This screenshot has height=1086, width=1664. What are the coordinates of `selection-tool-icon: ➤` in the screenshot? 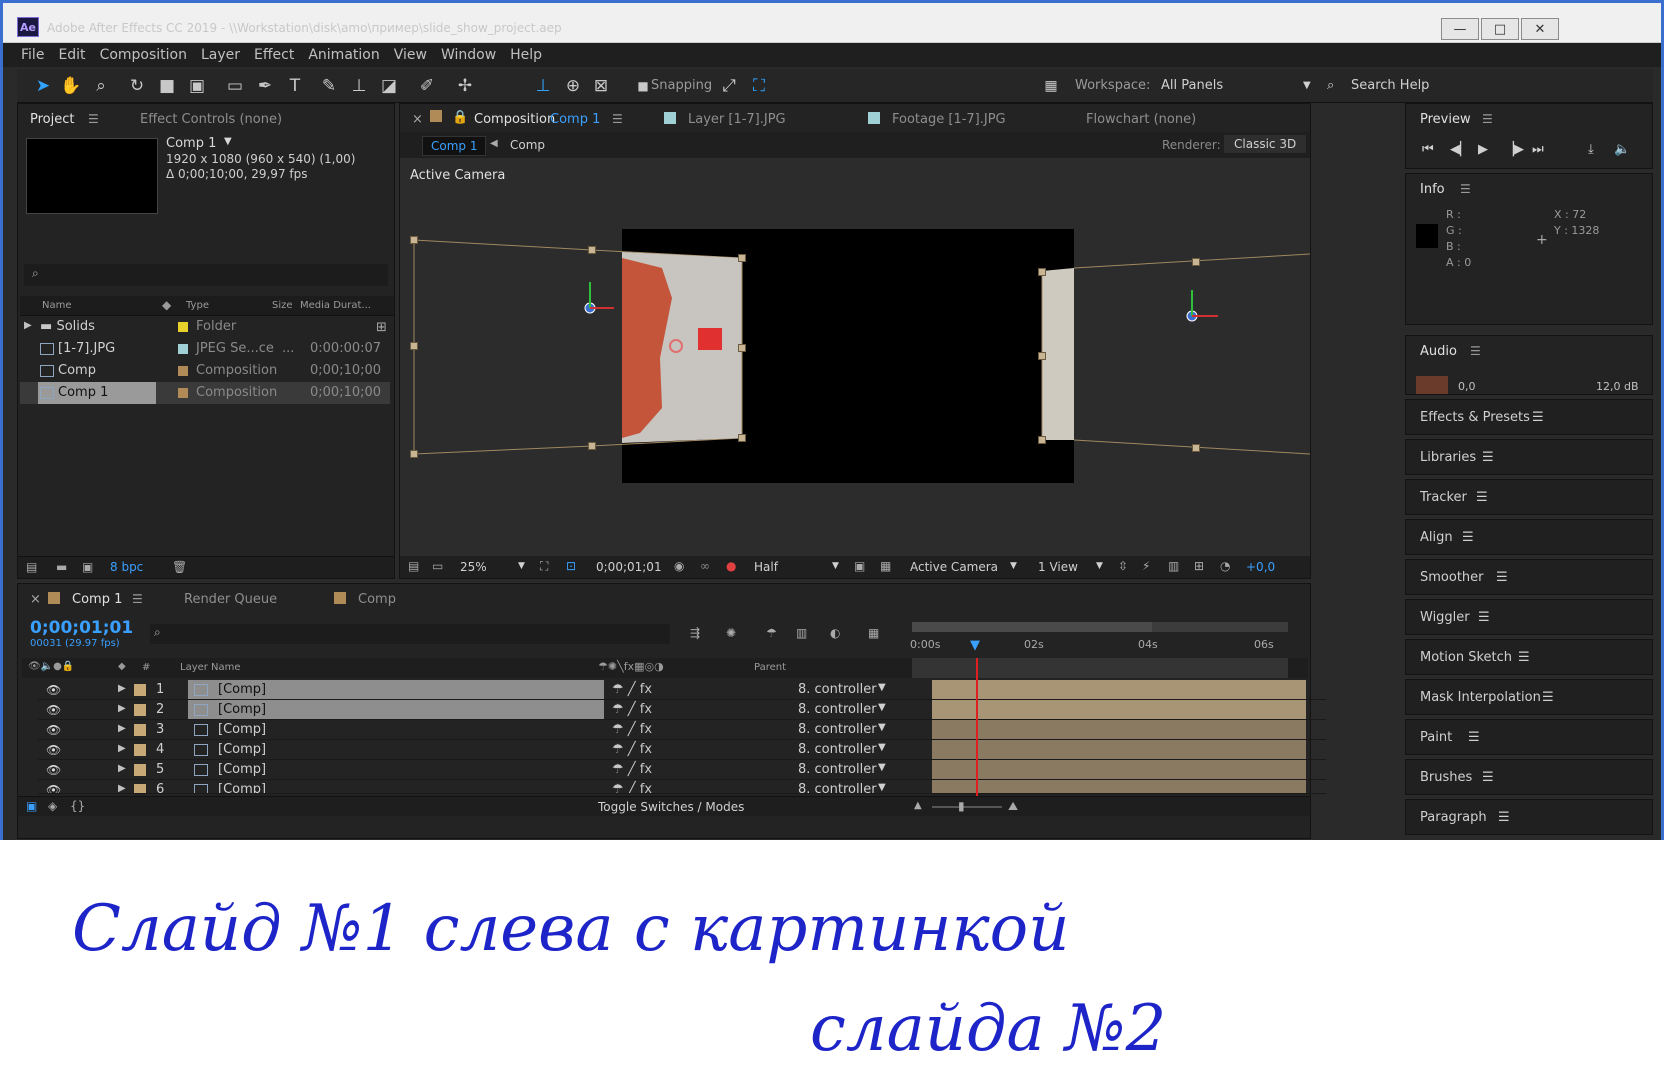 It's located at (43, 86).